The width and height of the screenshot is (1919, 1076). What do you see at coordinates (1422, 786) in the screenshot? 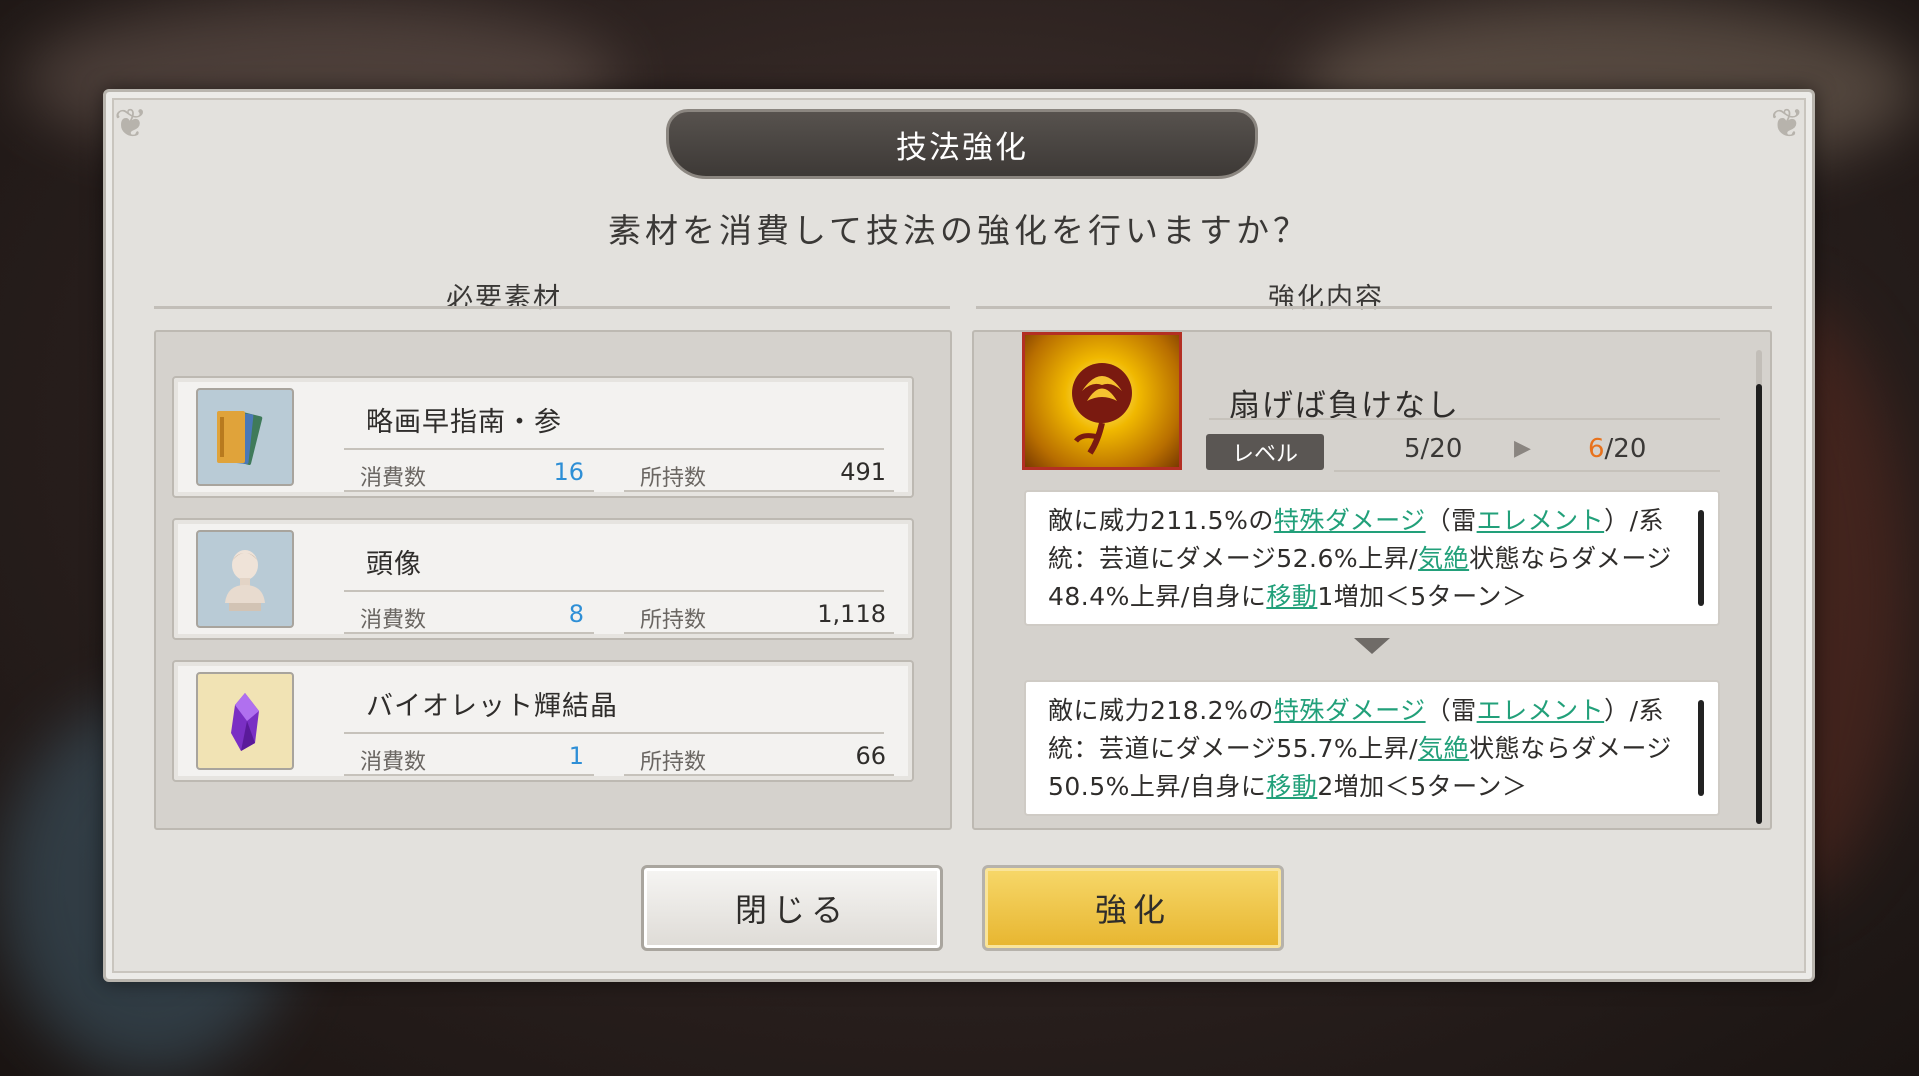
I see `desc-text: 2増加＜5ターン＞` at bounding box center [1422, 786].